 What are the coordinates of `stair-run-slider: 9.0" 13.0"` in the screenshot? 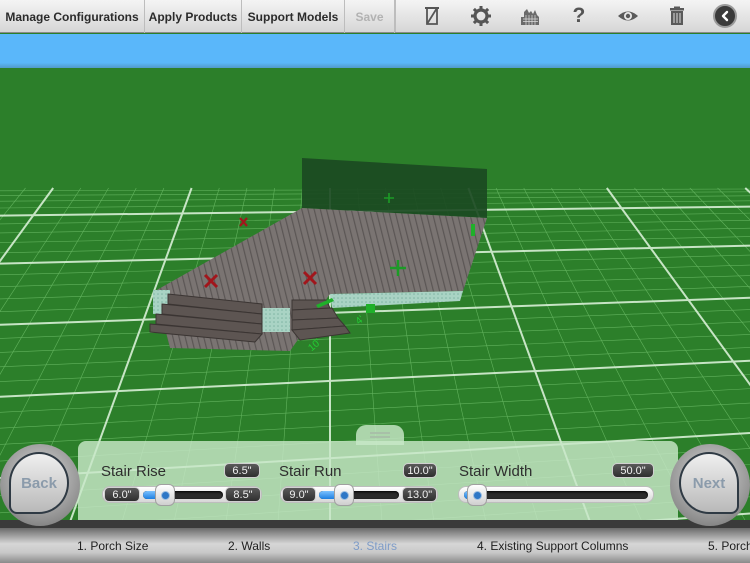 It's located at (359, 495).